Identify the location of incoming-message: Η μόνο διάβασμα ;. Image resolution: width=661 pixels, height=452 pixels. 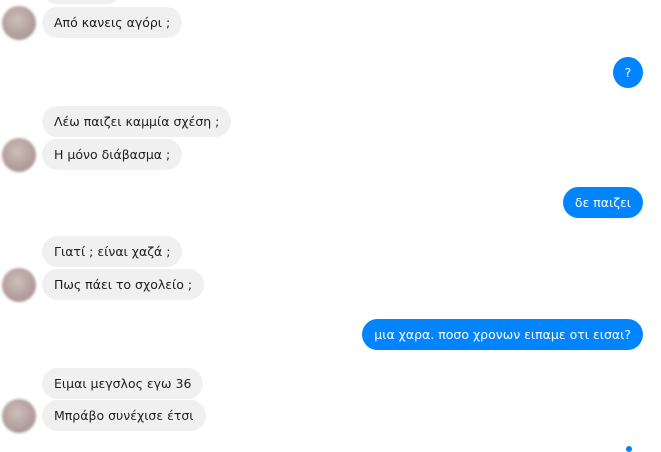
(112, 154).